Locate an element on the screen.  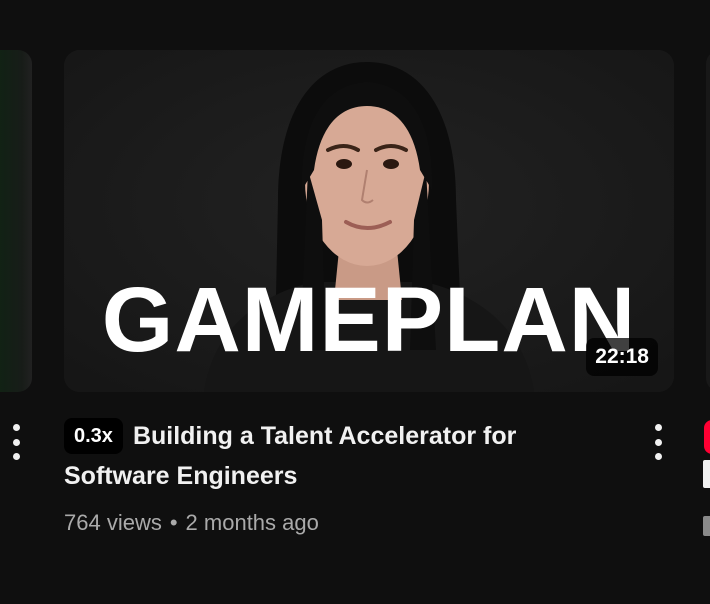
thumbnail-edge is located at coordinates (27, 221).